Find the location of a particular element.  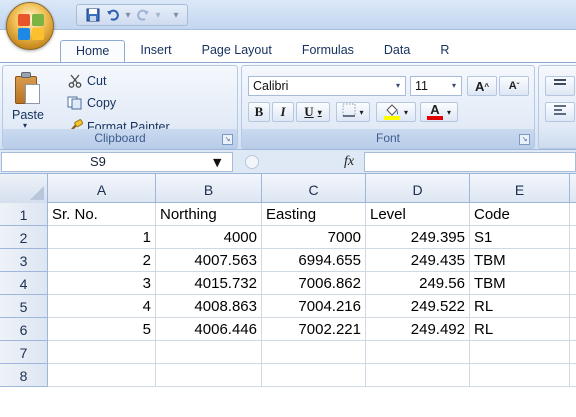

cell-b1: Northing is located at coordinates (209, 214).